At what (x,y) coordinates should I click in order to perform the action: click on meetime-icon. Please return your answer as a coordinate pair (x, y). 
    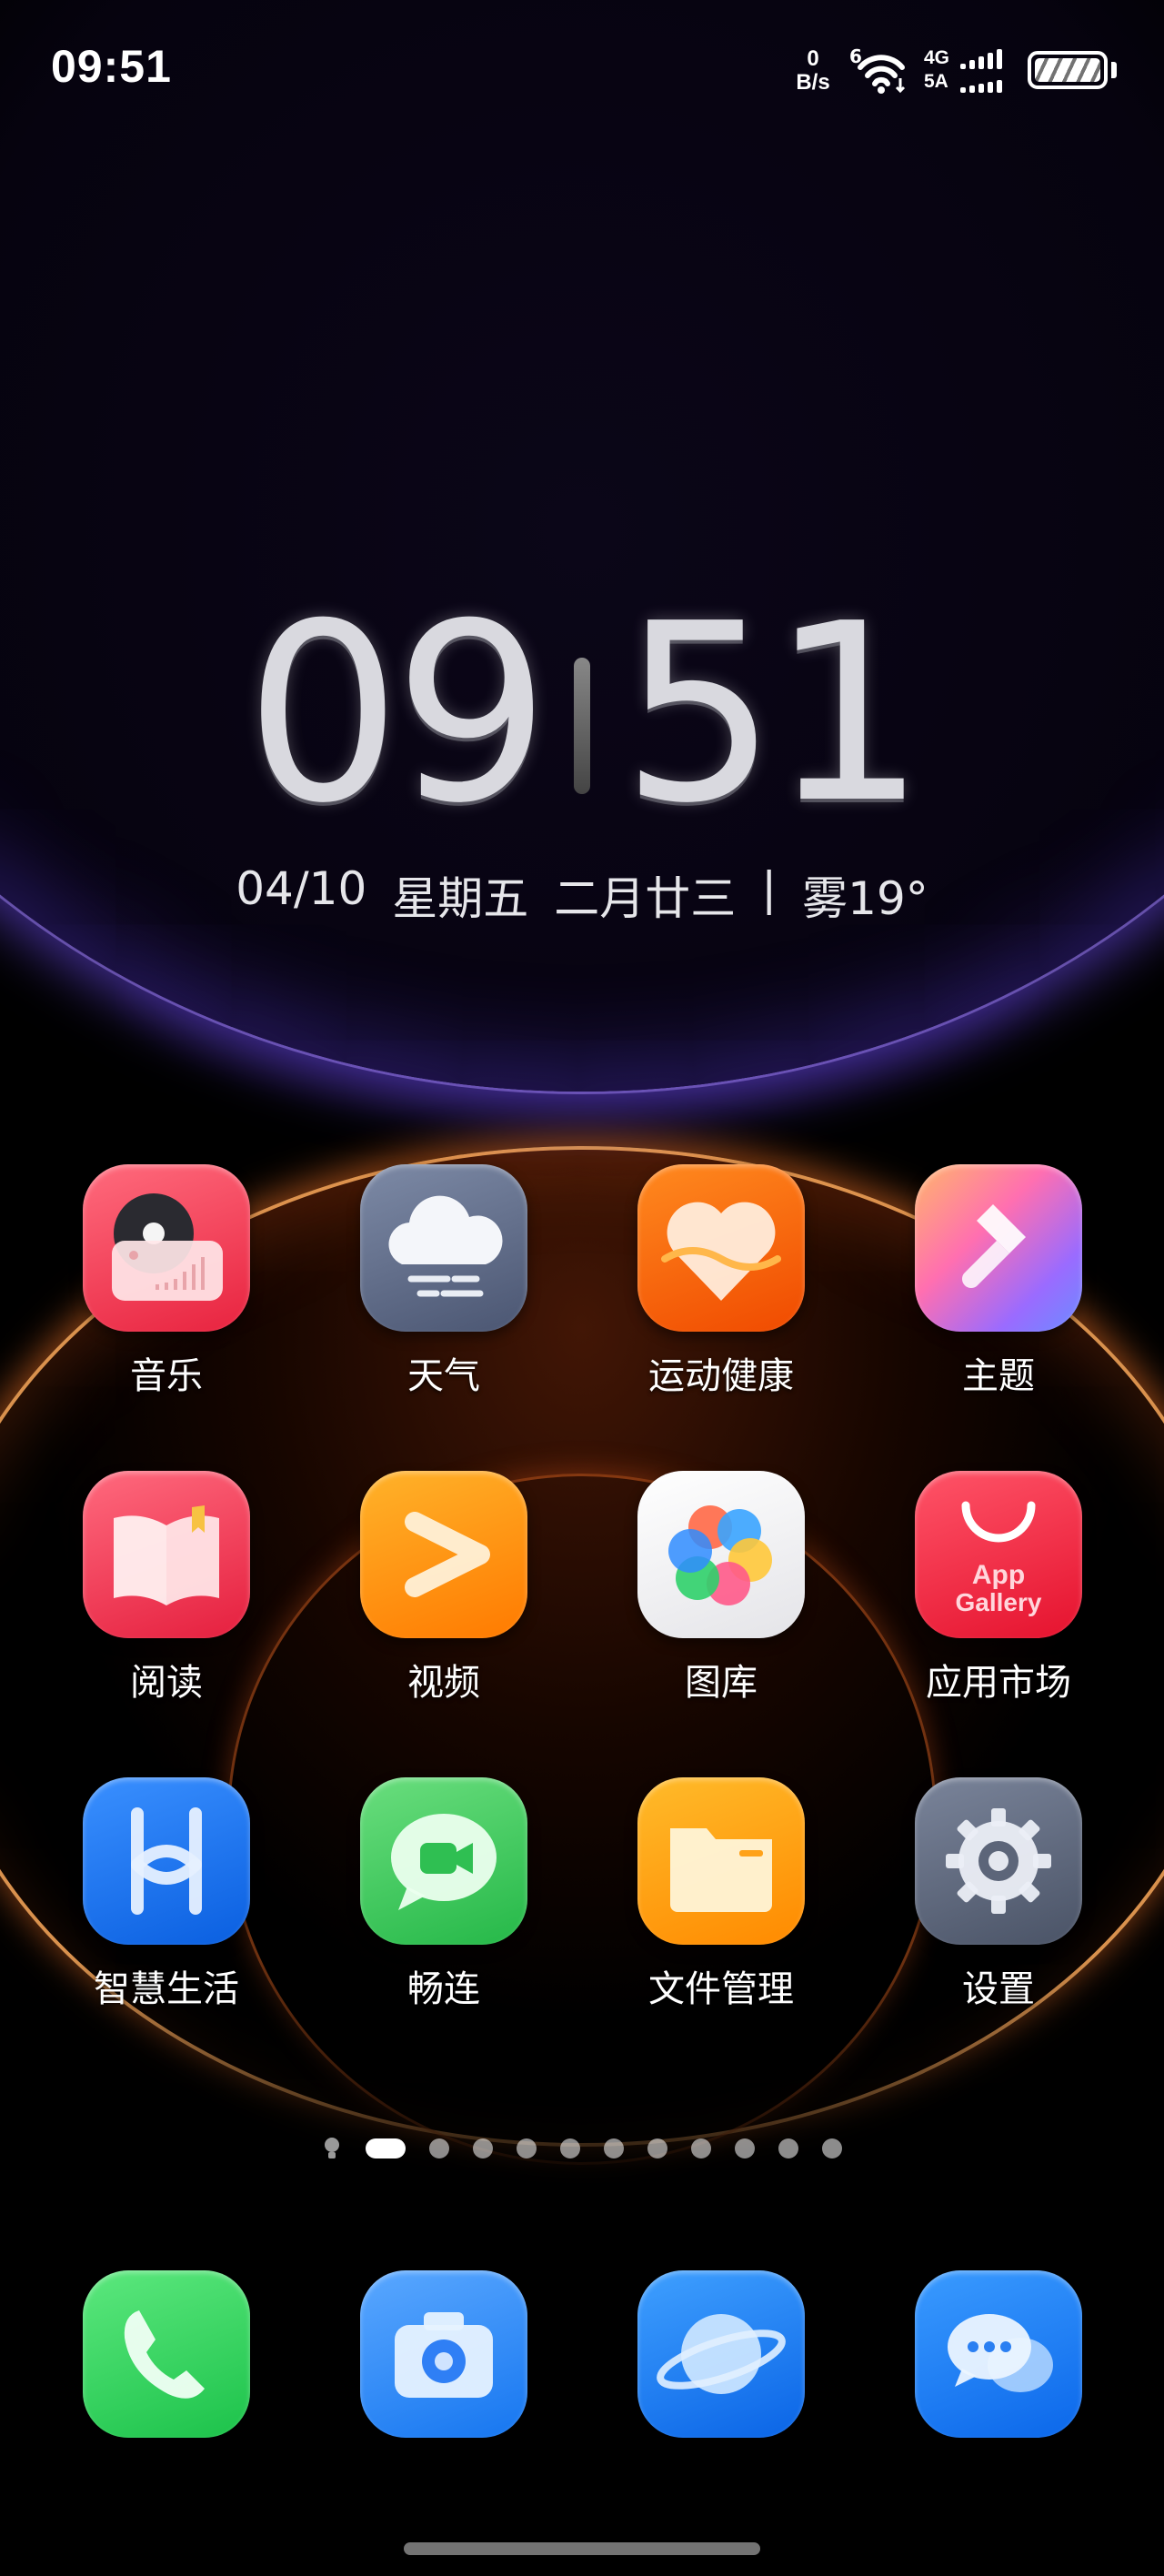
    Looking at the image, I should click on (444, 1861).